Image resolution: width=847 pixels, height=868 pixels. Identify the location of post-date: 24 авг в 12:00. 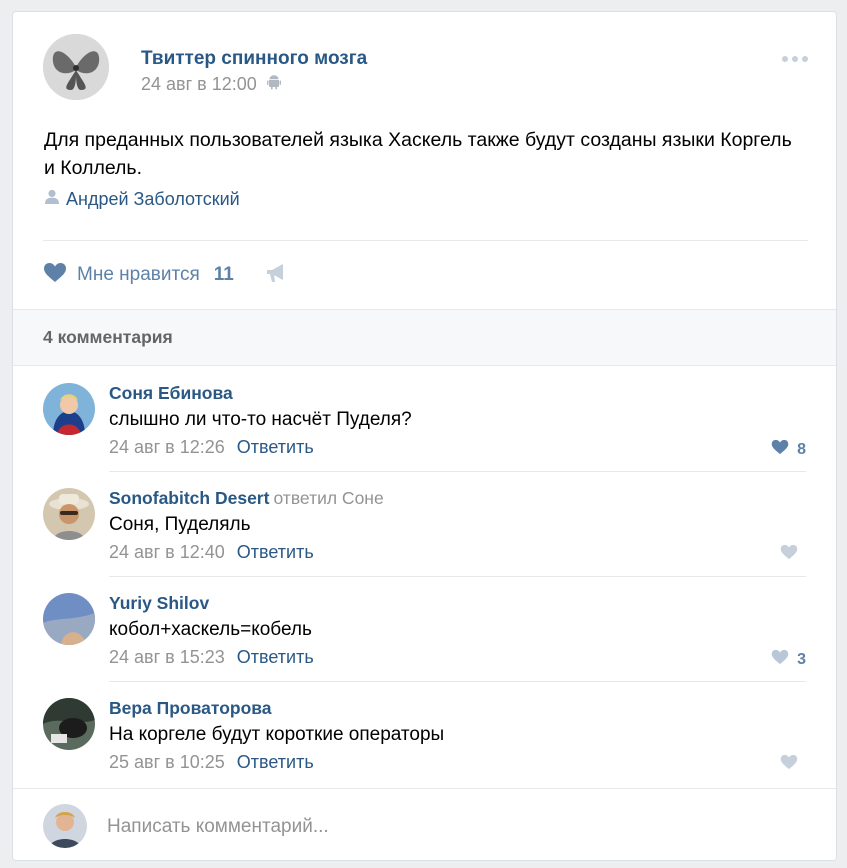
(199, 84).